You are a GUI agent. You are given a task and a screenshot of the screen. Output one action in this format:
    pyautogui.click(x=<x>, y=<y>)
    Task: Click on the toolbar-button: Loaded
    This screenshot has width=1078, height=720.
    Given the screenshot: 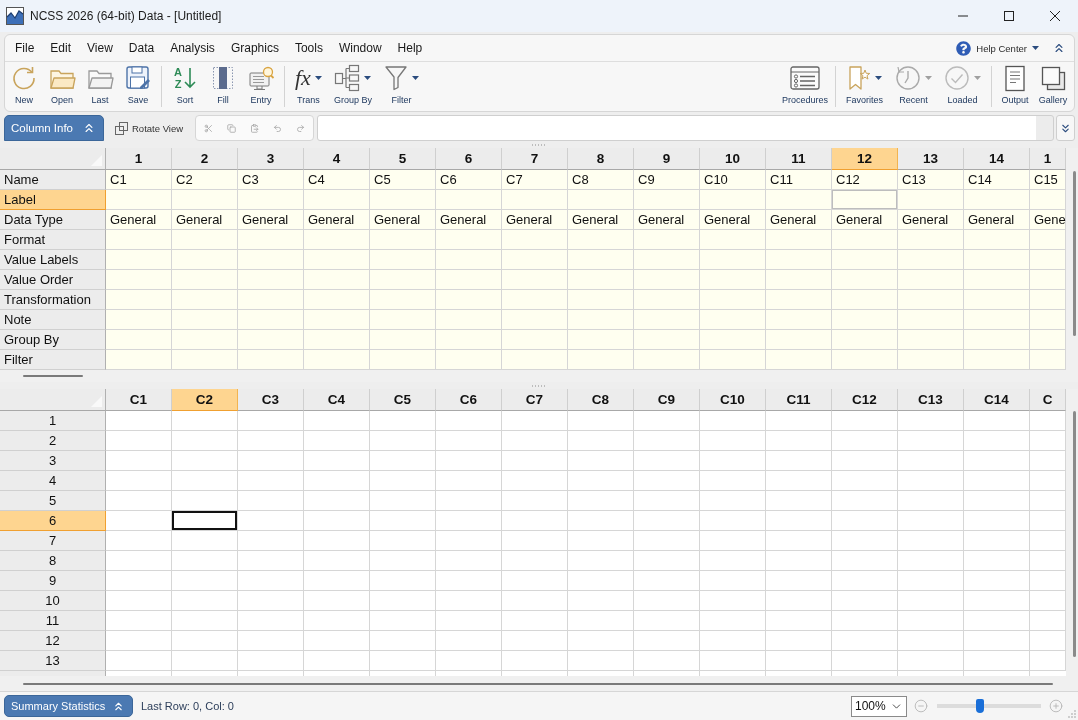 What is the action you would take?
    pyautogui.click(x=962, y=86)
    